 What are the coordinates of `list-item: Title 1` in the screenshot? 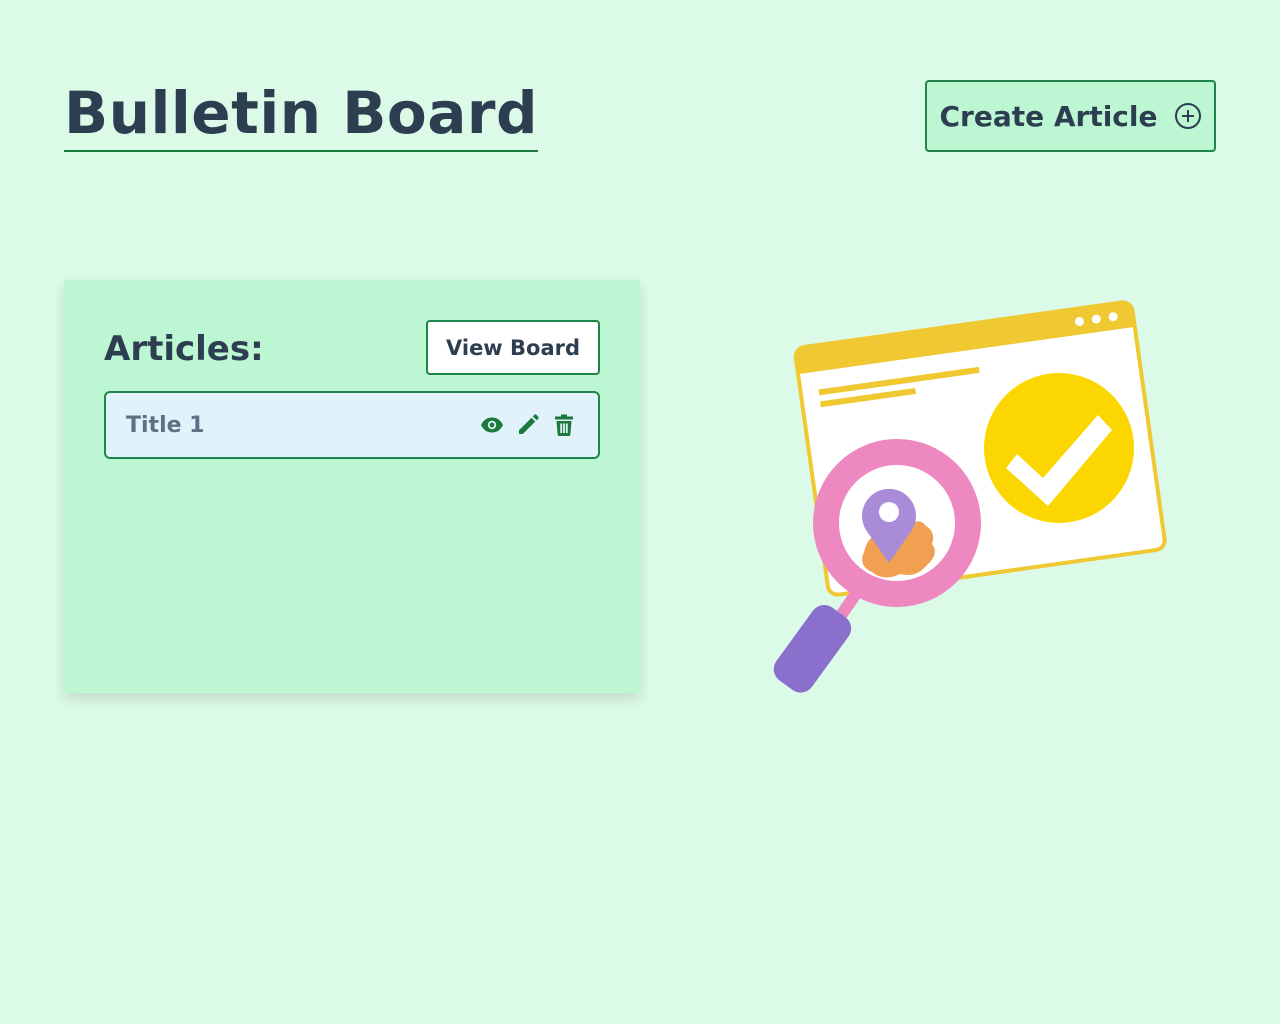 It's located at (352, 425).